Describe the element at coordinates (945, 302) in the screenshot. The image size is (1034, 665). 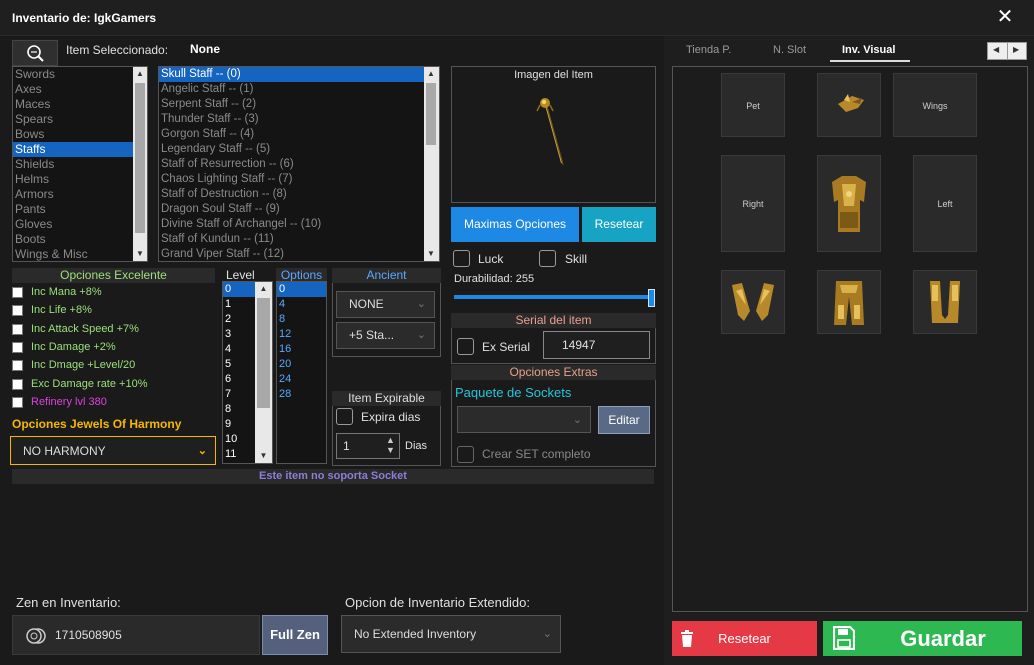
I see `slot-boots` at that location.